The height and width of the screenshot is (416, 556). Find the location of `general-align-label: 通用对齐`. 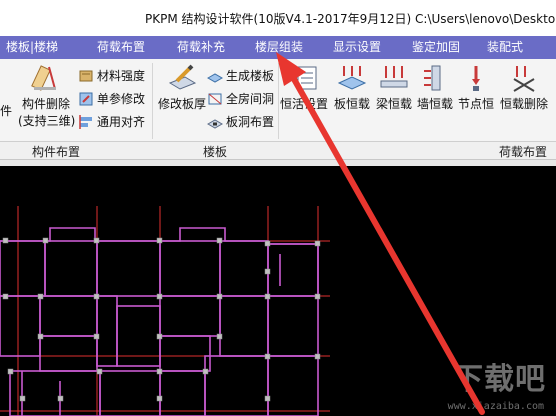

general-align-label: 通用对齐 is located at coordinates (121, 122).